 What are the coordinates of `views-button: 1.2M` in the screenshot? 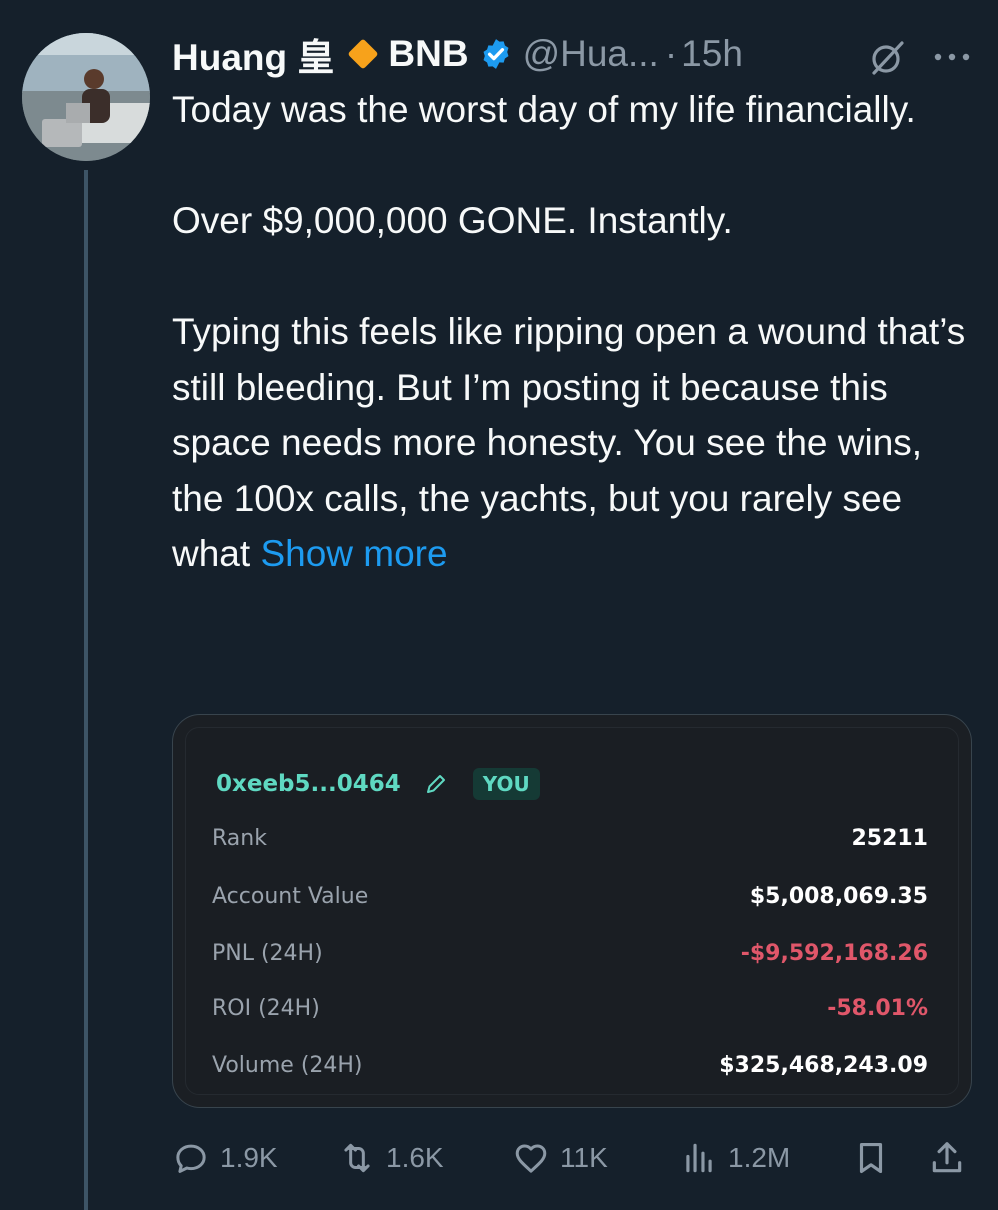 It's located at (735, 1158).